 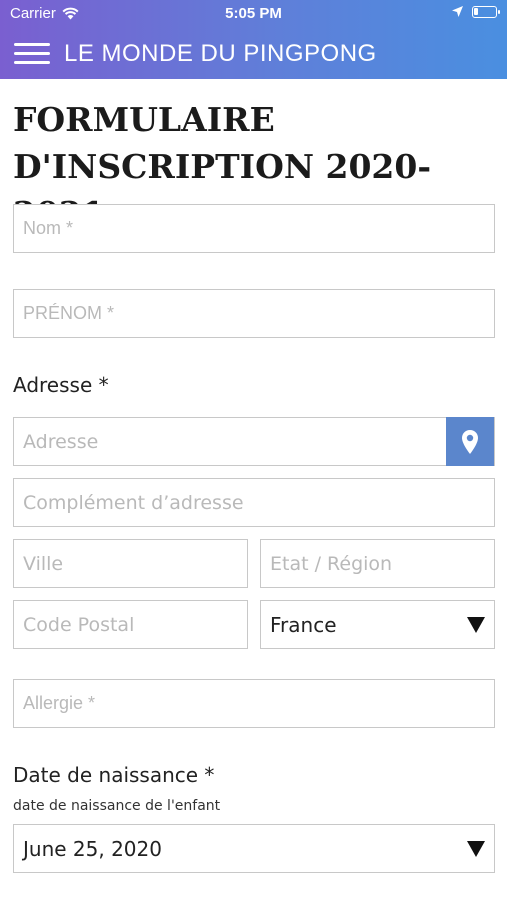 What do you see at coordinates (117, 806) in the screenshot?
I see `date-naissance-hint: date de naissance de l'enfant` at bounding box center [117, 806].